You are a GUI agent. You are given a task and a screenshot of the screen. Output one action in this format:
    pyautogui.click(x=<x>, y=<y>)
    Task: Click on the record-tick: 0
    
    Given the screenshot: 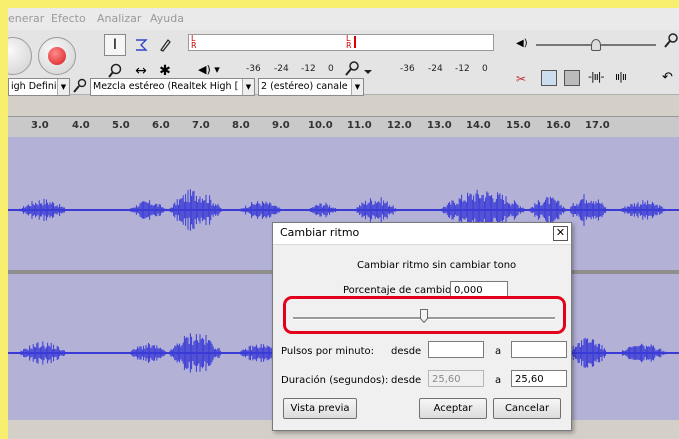 What is the action you would take?
    pyautogui.click(x=485, y=69)
    